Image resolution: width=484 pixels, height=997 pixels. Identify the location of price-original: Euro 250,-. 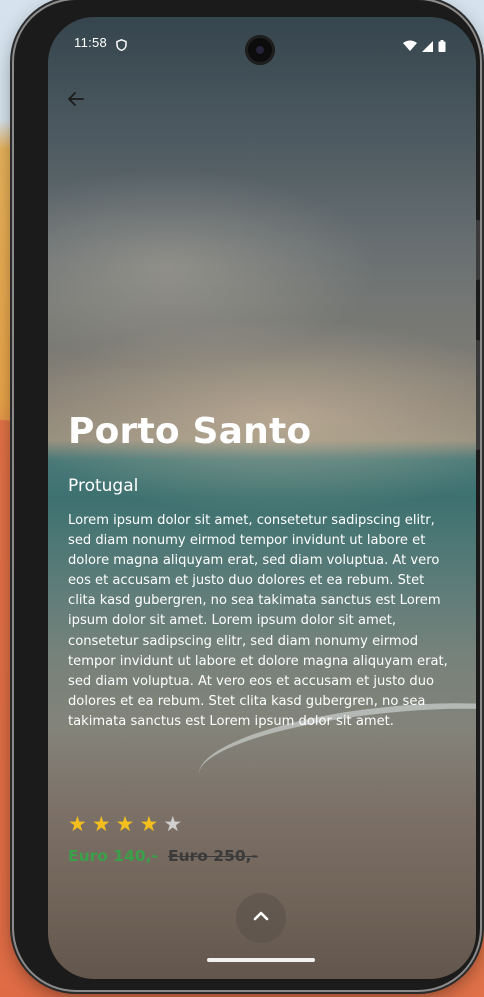
(213, 856).